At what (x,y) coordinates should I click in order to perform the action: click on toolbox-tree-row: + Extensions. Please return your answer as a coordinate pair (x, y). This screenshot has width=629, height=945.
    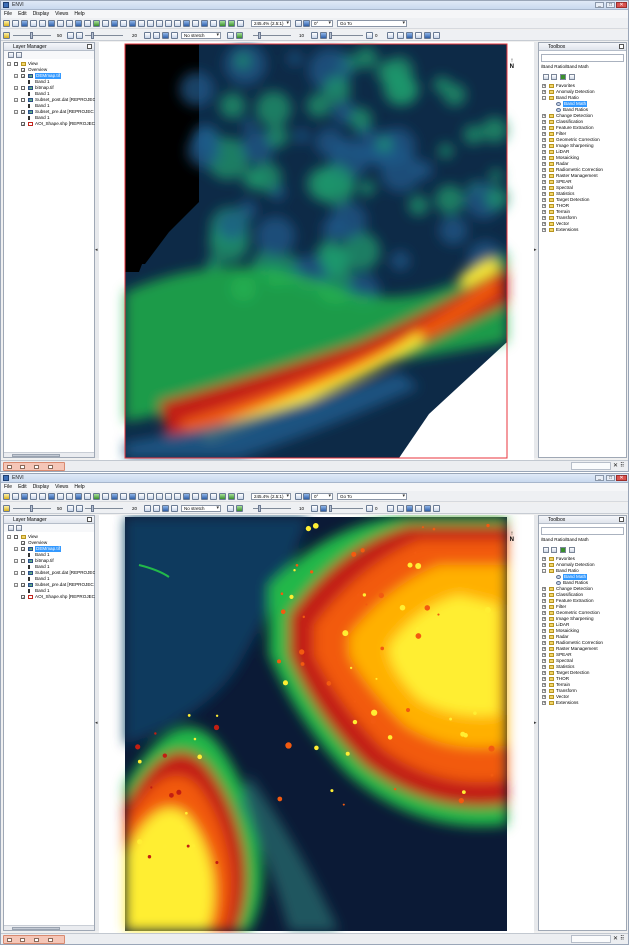
    Looking at the image, I should click on (582, 230).